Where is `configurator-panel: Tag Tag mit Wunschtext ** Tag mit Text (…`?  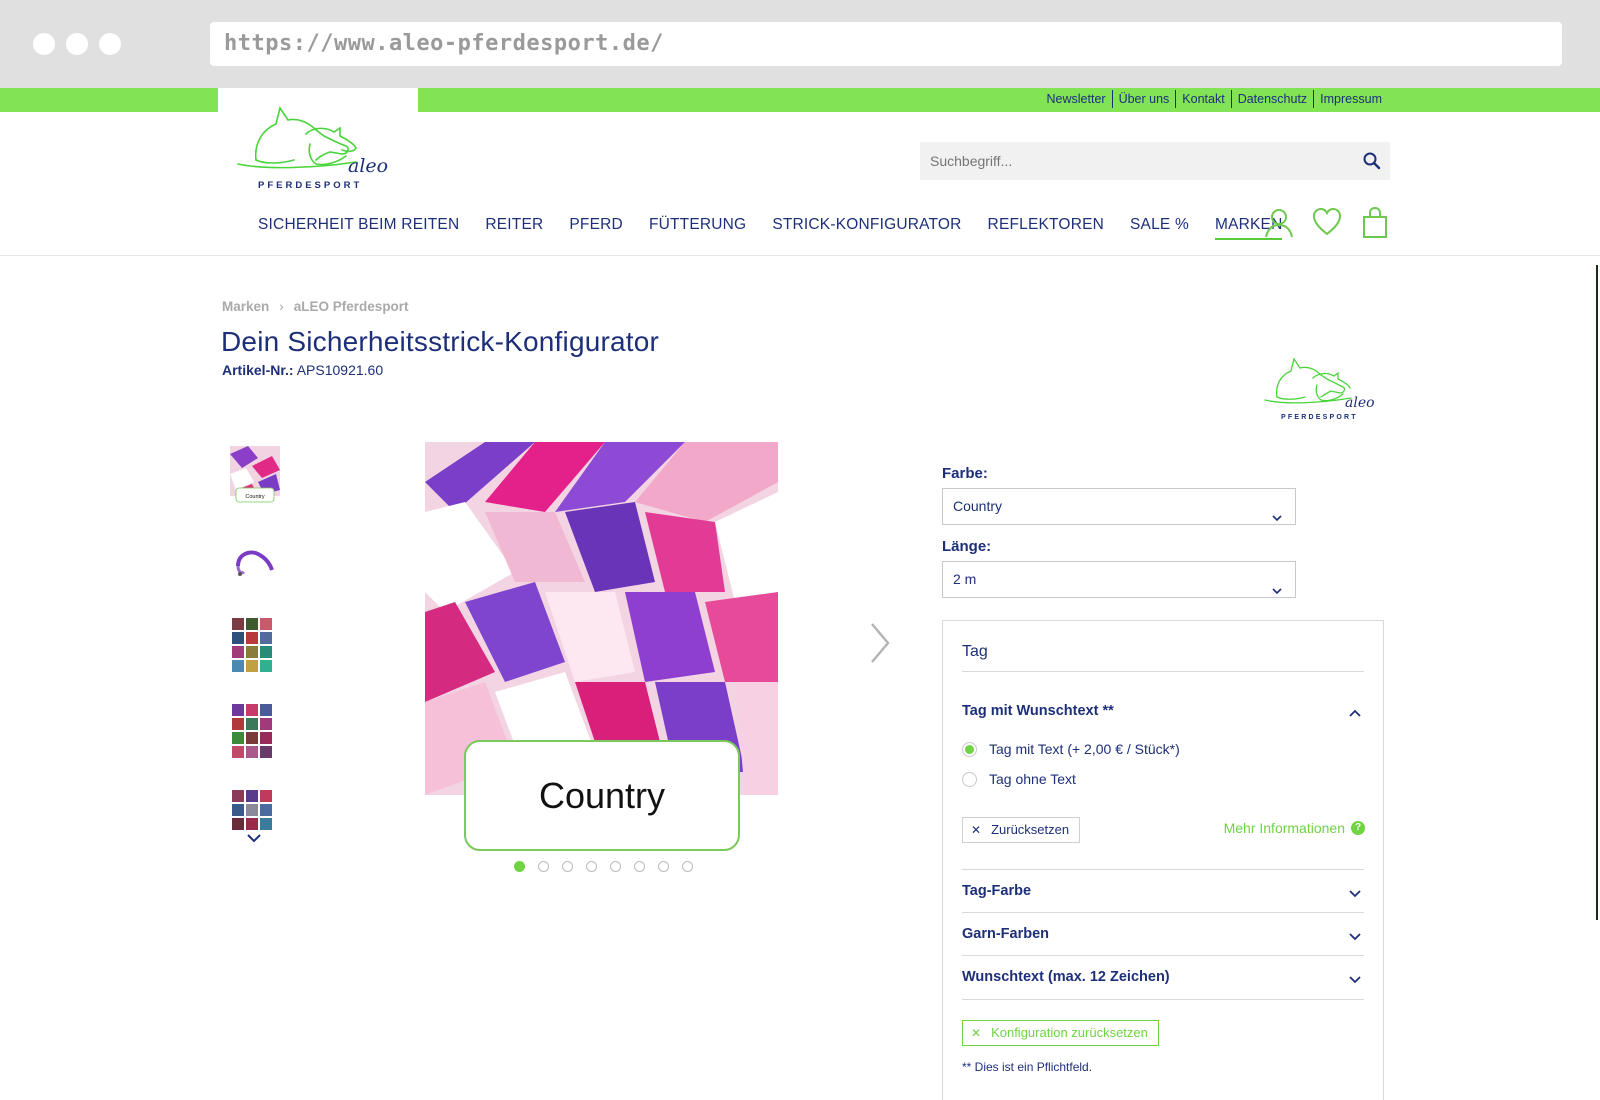 configurator-panel: Tag Tag mit Wunschtext ** Tag mit Text (… is located at coordinates (1163, 860).